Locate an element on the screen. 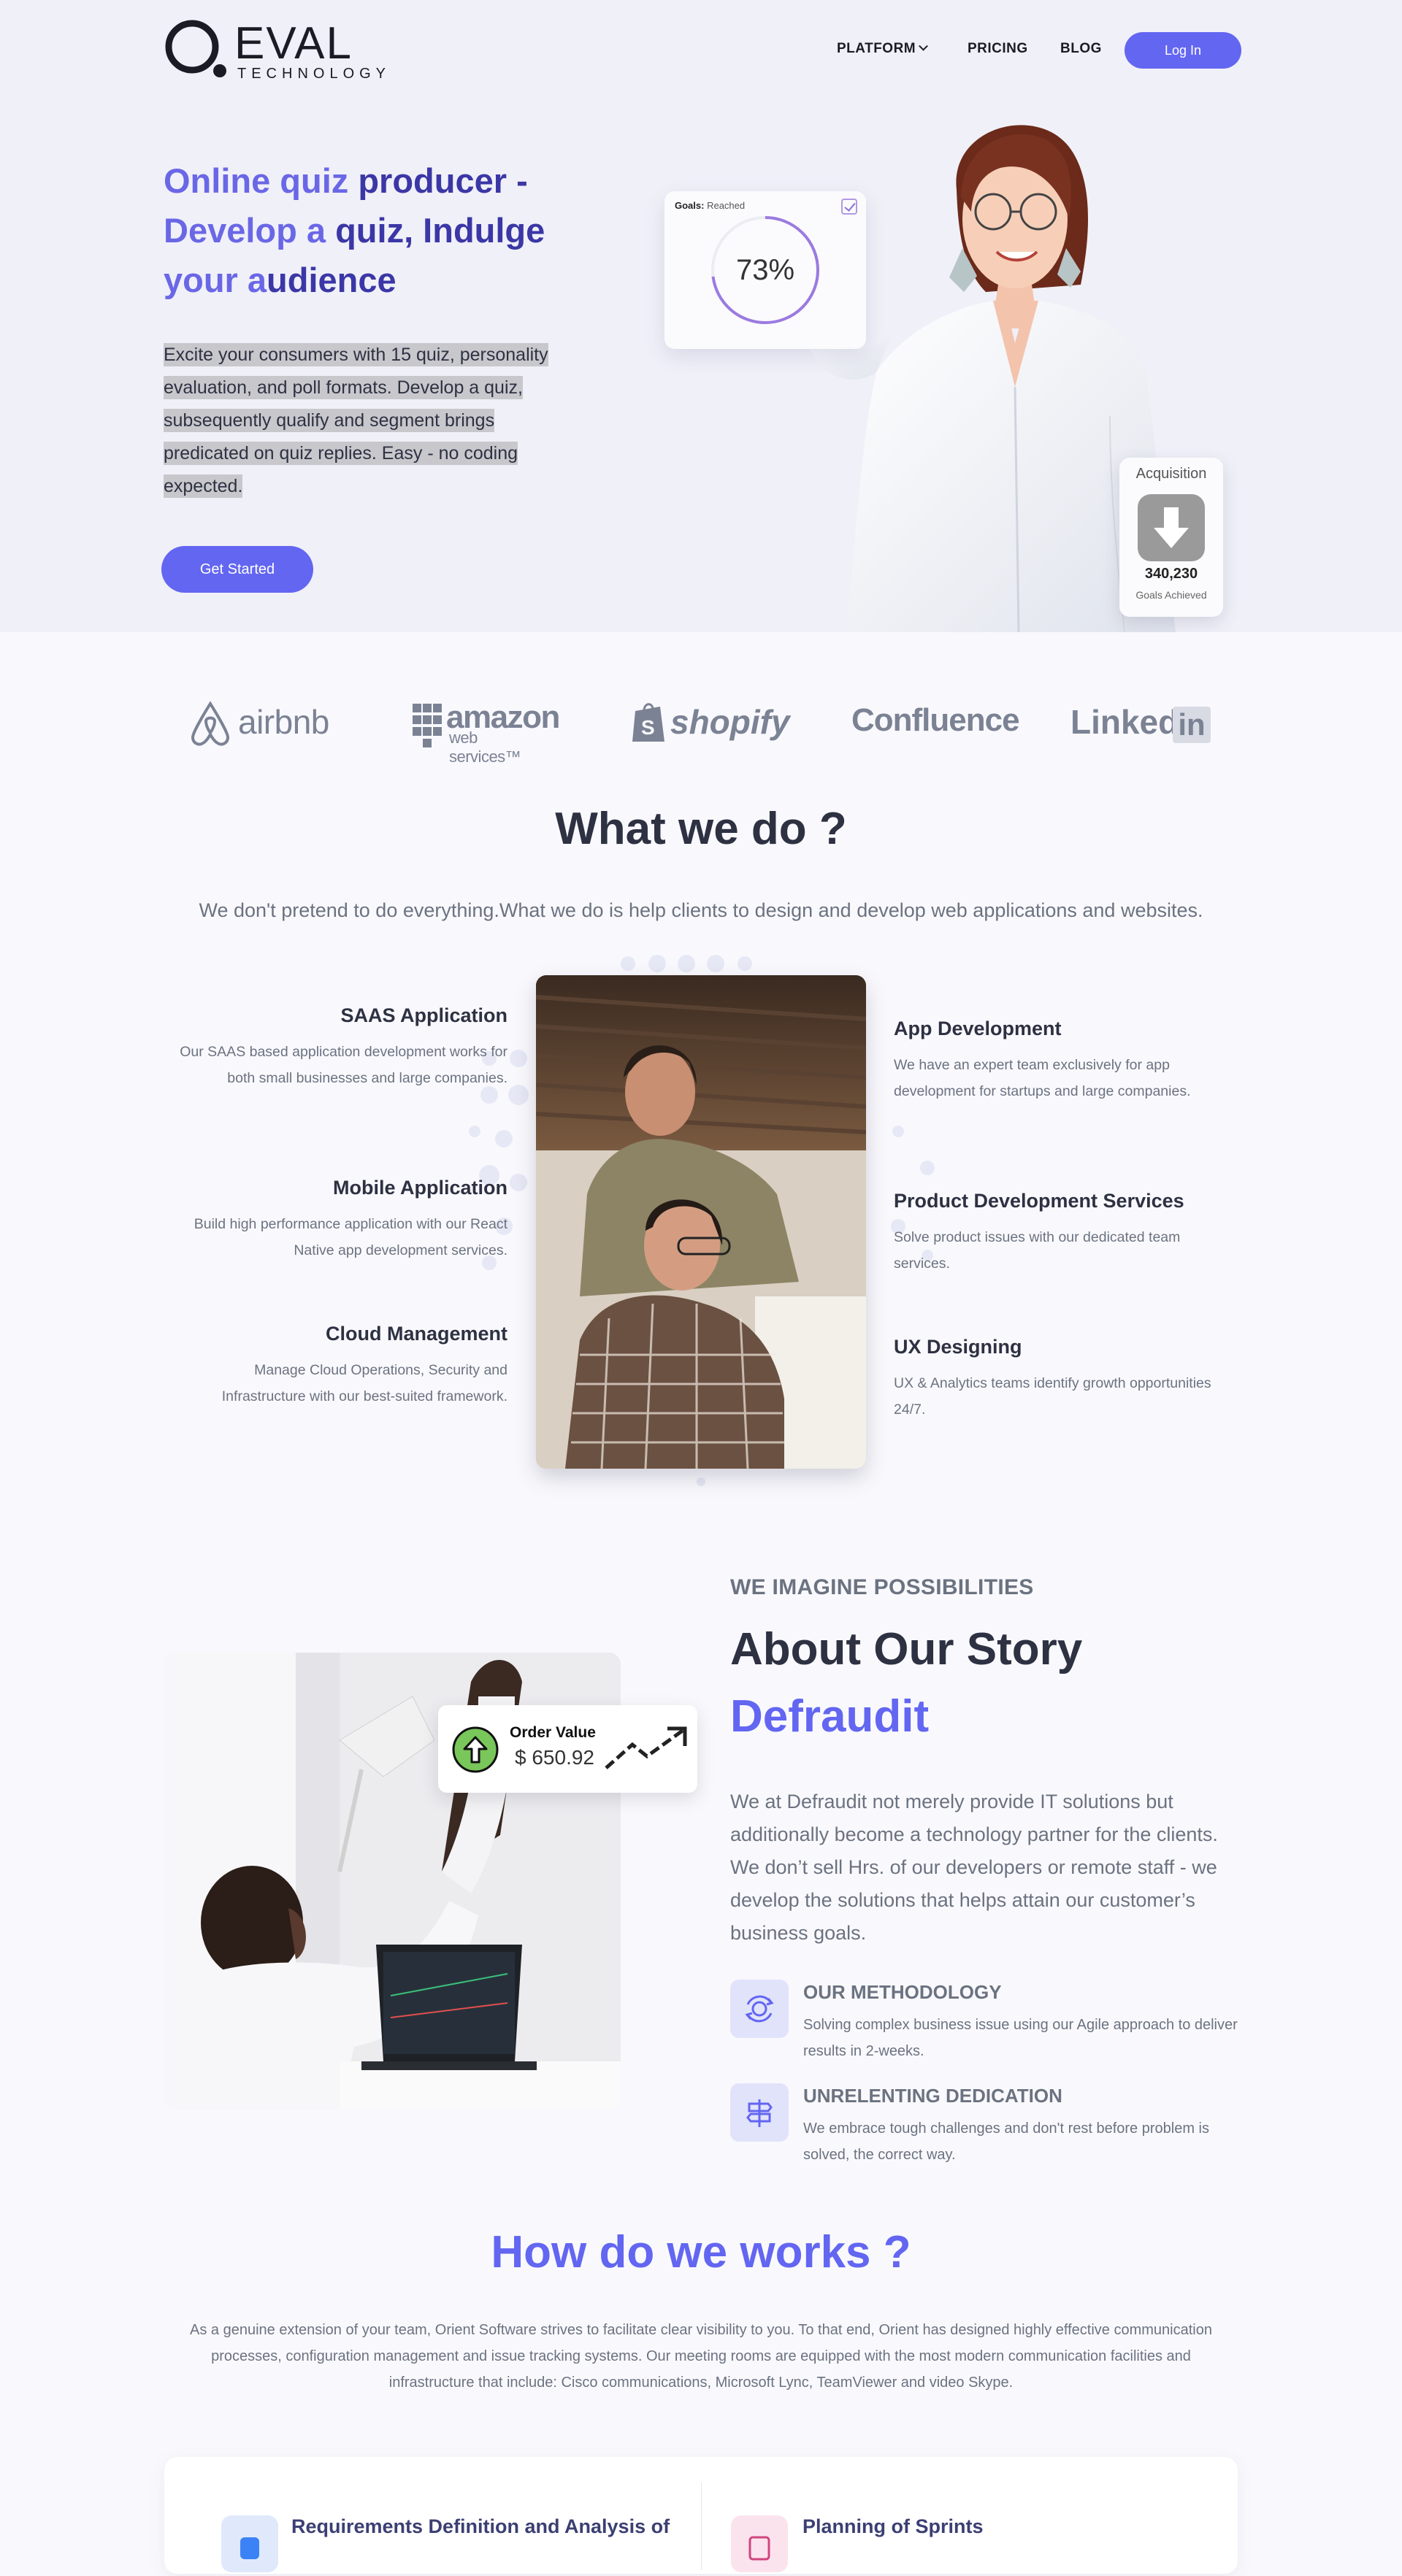 The height and width of the screenshot is (2576, 1402). hero-title-part: udience is located at coordinates (332, 280).